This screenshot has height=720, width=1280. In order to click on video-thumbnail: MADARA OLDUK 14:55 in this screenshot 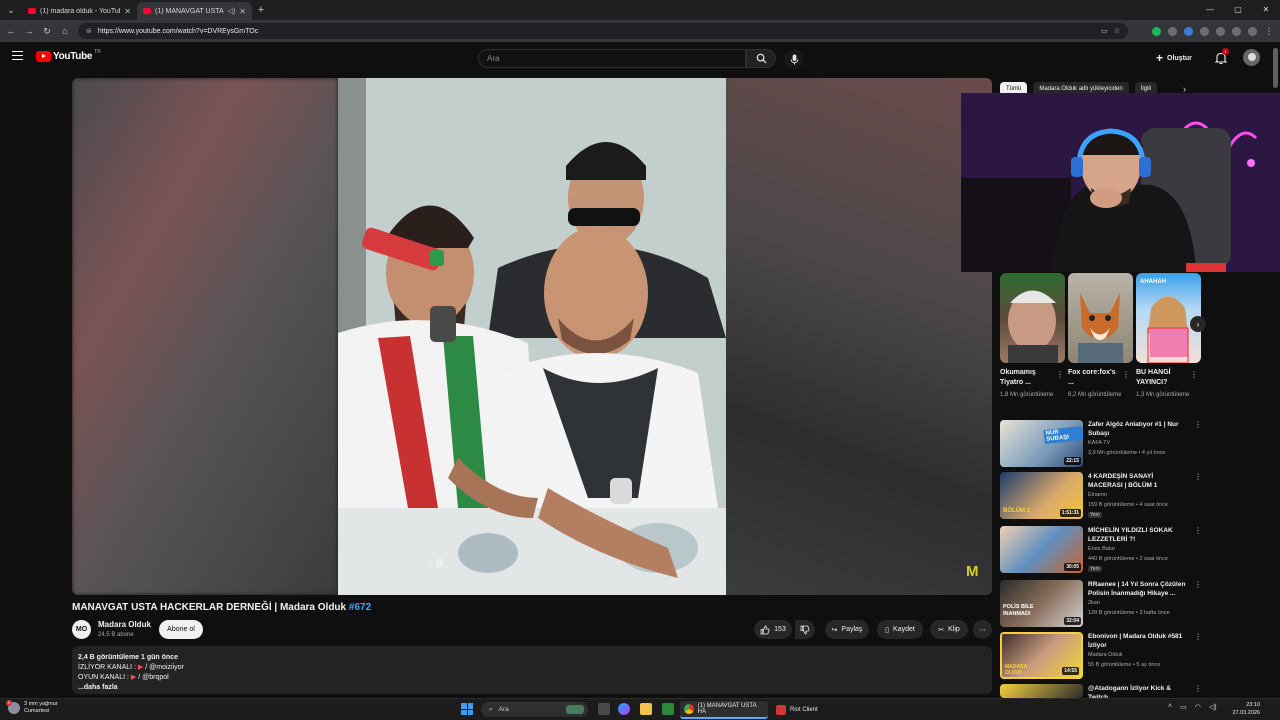, I will do `click(1041, 655)`.